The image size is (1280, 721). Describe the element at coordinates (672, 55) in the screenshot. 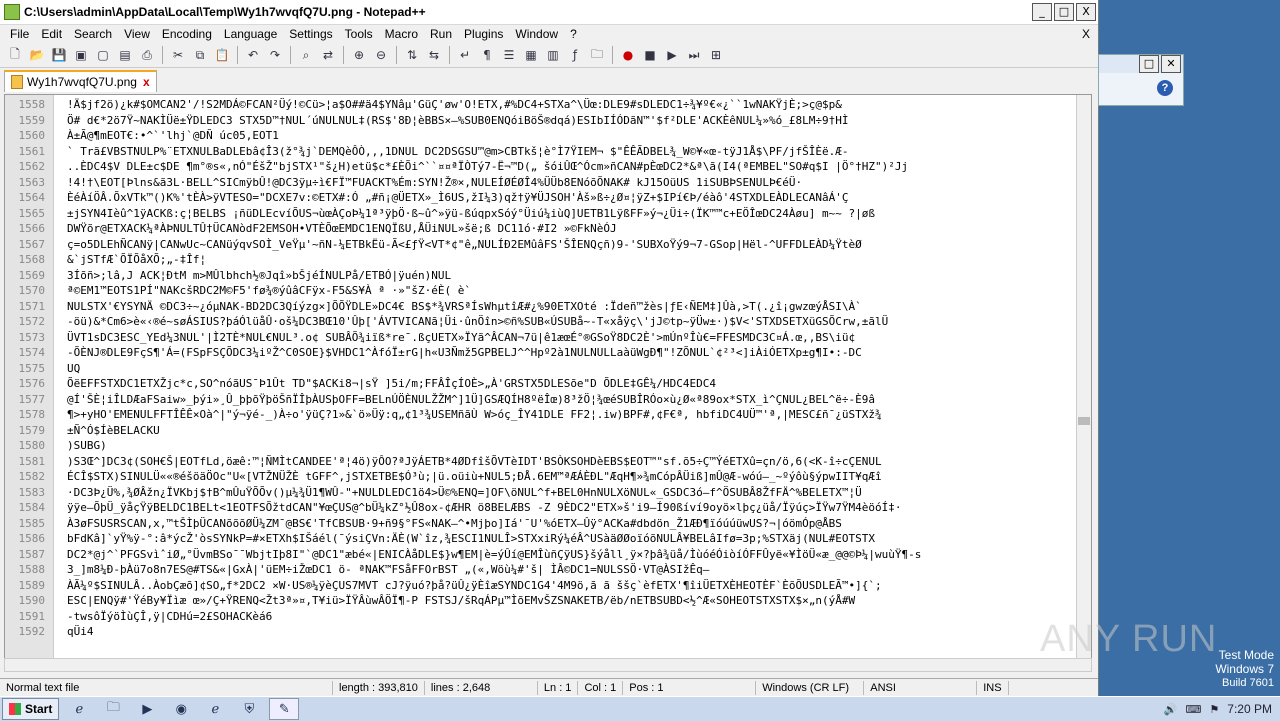

I see `play-macro-icon: ▶` at that location.